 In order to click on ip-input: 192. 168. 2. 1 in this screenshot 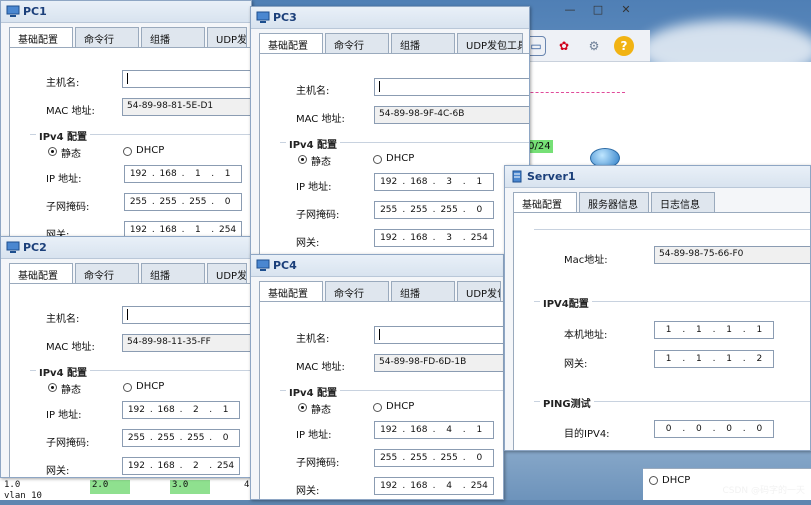, I will do `click(181, 410)`.